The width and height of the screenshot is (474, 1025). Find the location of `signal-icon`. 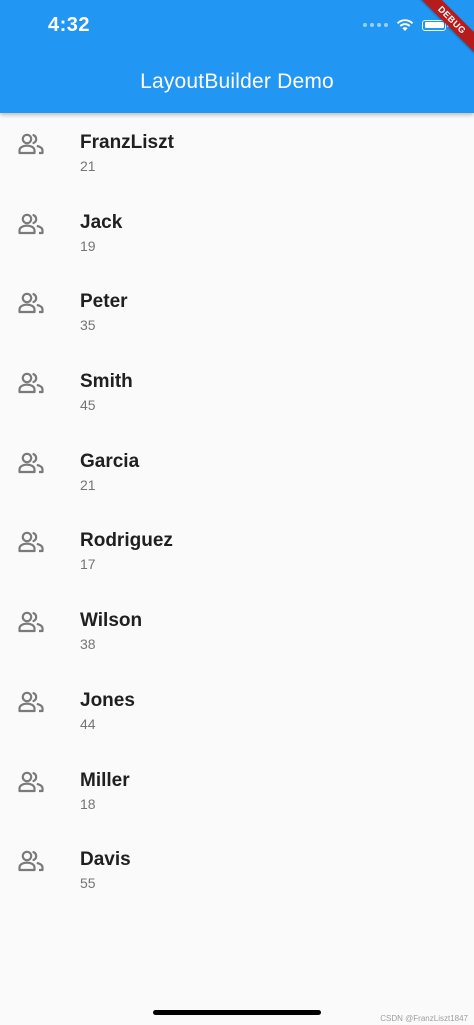

signal-icon is located at coordinates (375, 25).